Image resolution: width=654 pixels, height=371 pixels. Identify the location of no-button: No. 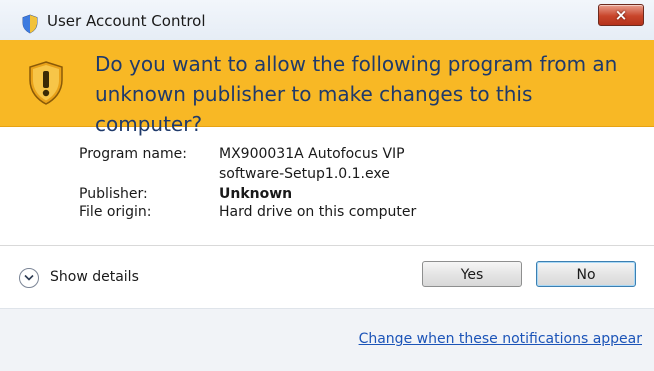
(586, 274).